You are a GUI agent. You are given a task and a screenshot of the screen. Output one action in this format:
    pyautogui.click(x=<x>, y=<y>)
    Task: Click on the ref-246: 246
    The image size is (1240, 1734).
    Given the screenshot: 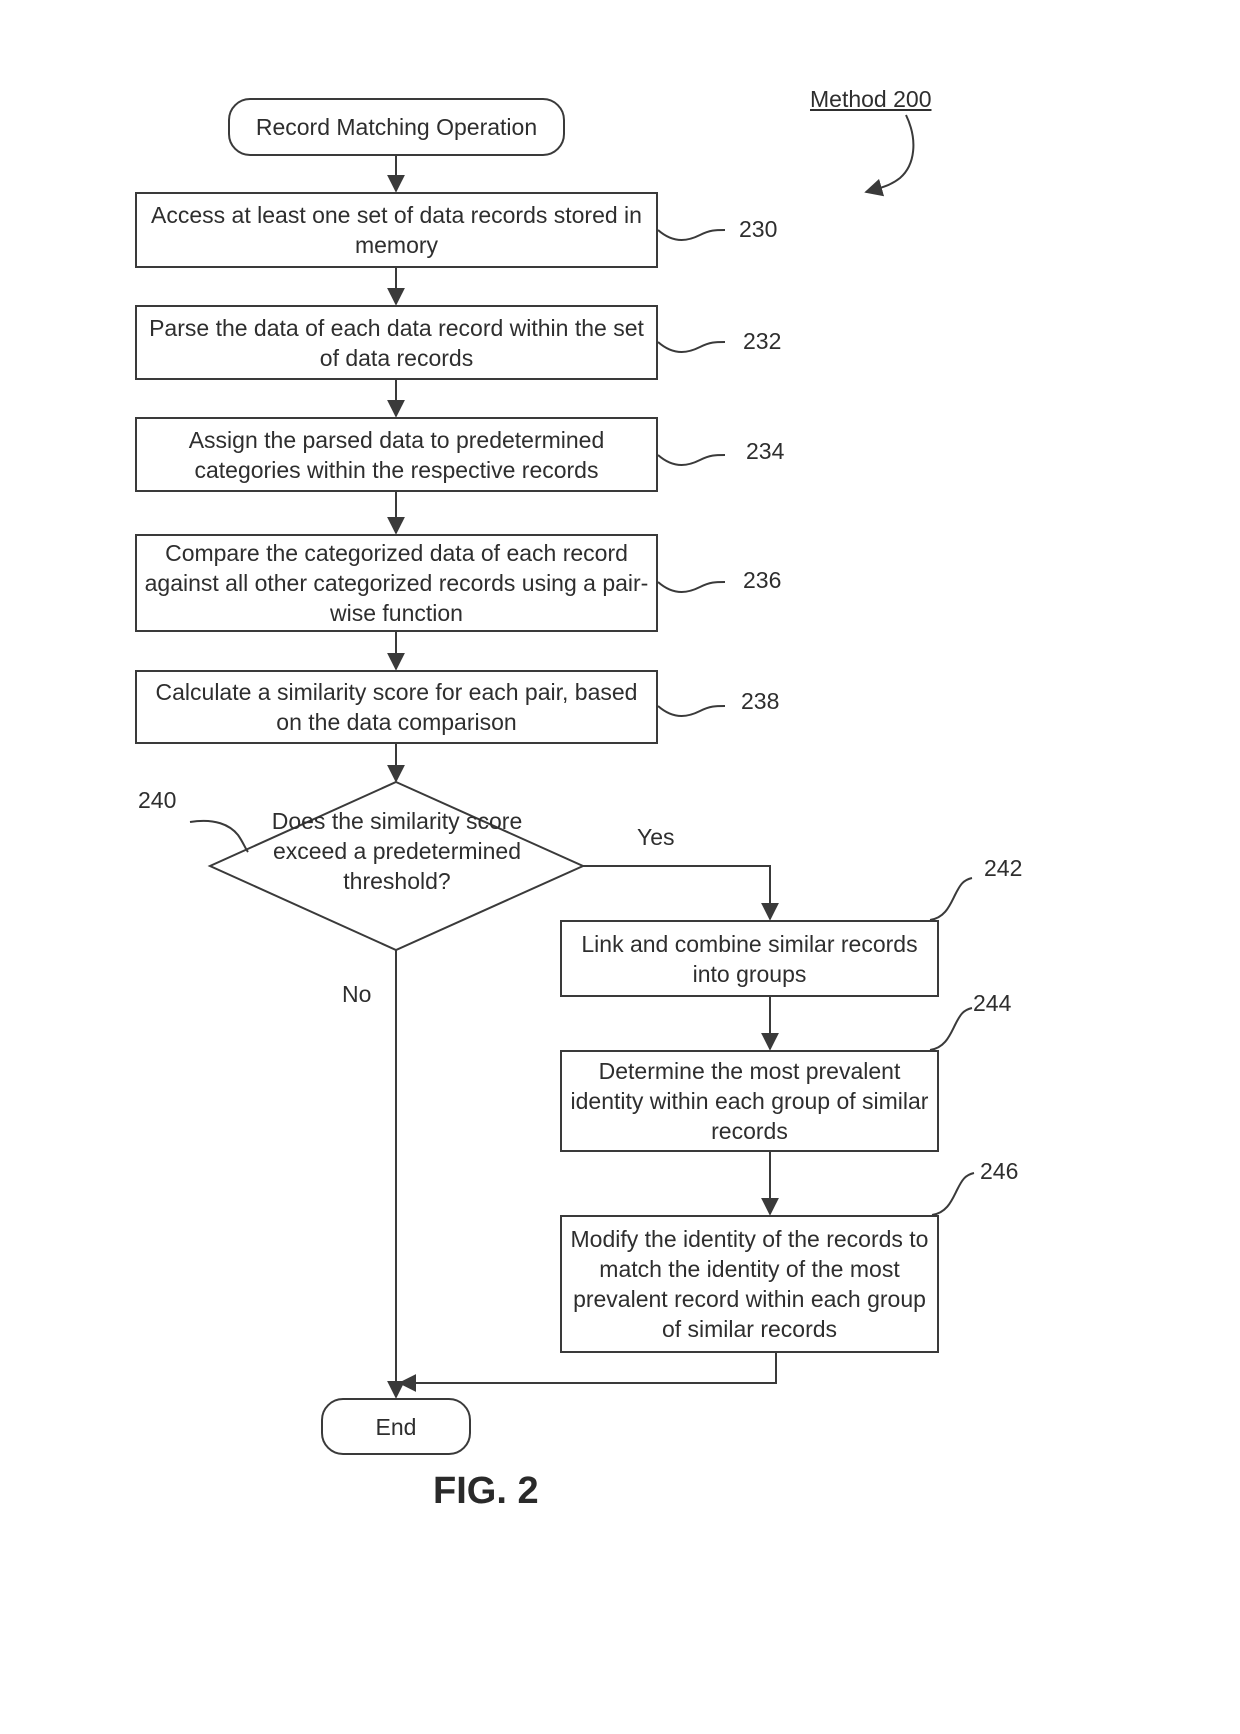 What is the action you would take?
    pyautogui.click(x=999, y=1171)
    